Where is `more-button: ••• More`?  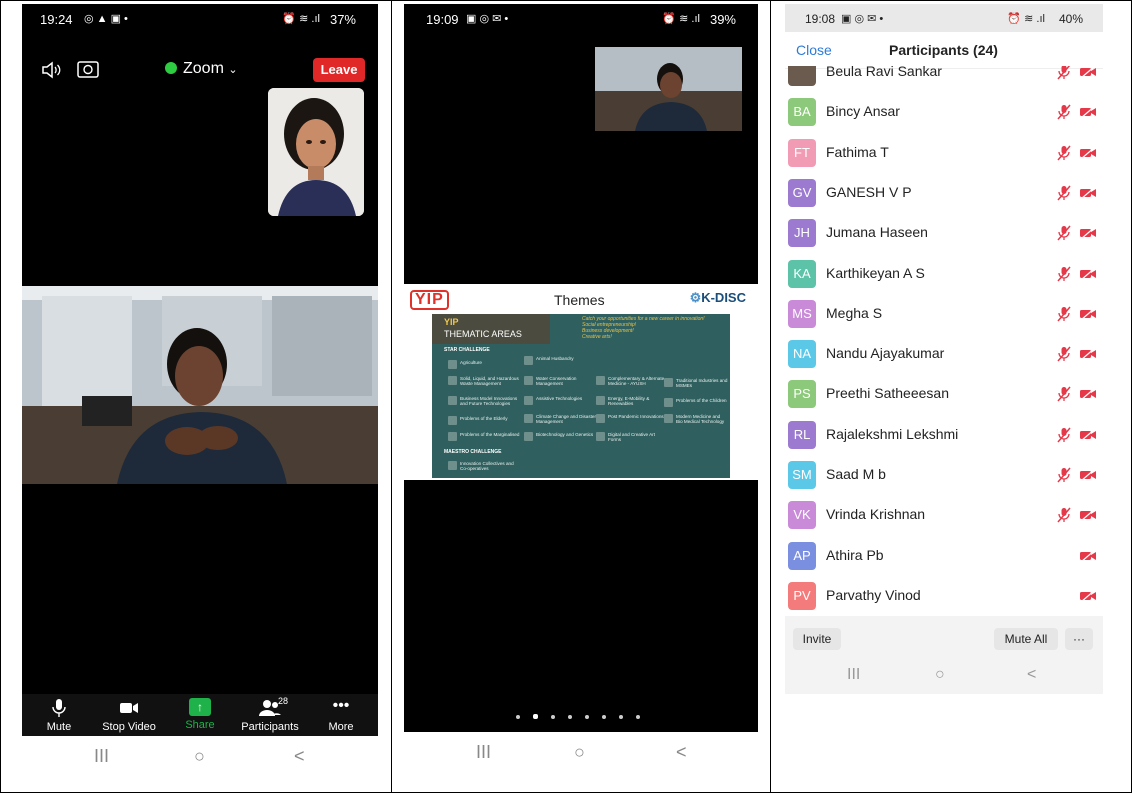
more-button: ••• More is located at coordinates (341, 715).